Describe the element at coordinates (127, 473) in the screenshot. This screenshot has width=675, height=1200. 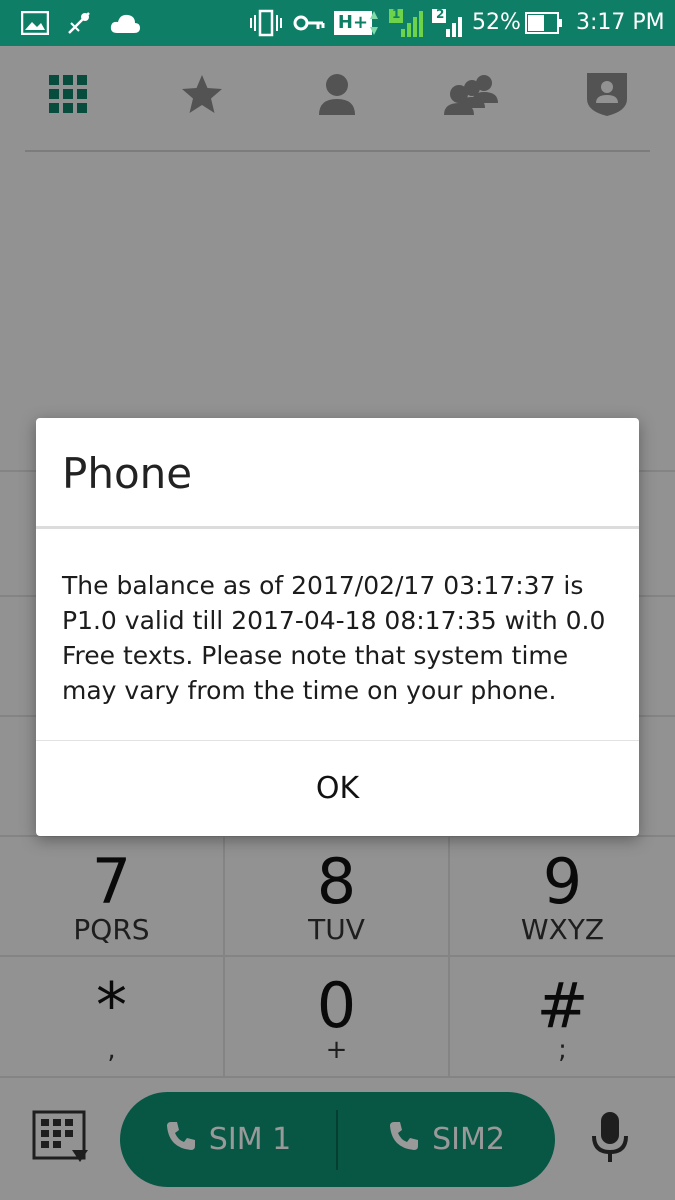
I see `dialog-title: Phone` at that location.